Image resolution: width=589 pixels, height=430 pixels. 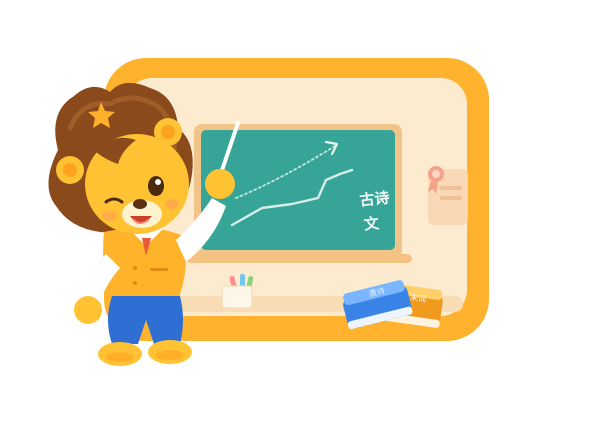 What do you see at coordinates (299, 258) in the screenshot?
I see `chalk-tray` at bounding box center [299, 258].